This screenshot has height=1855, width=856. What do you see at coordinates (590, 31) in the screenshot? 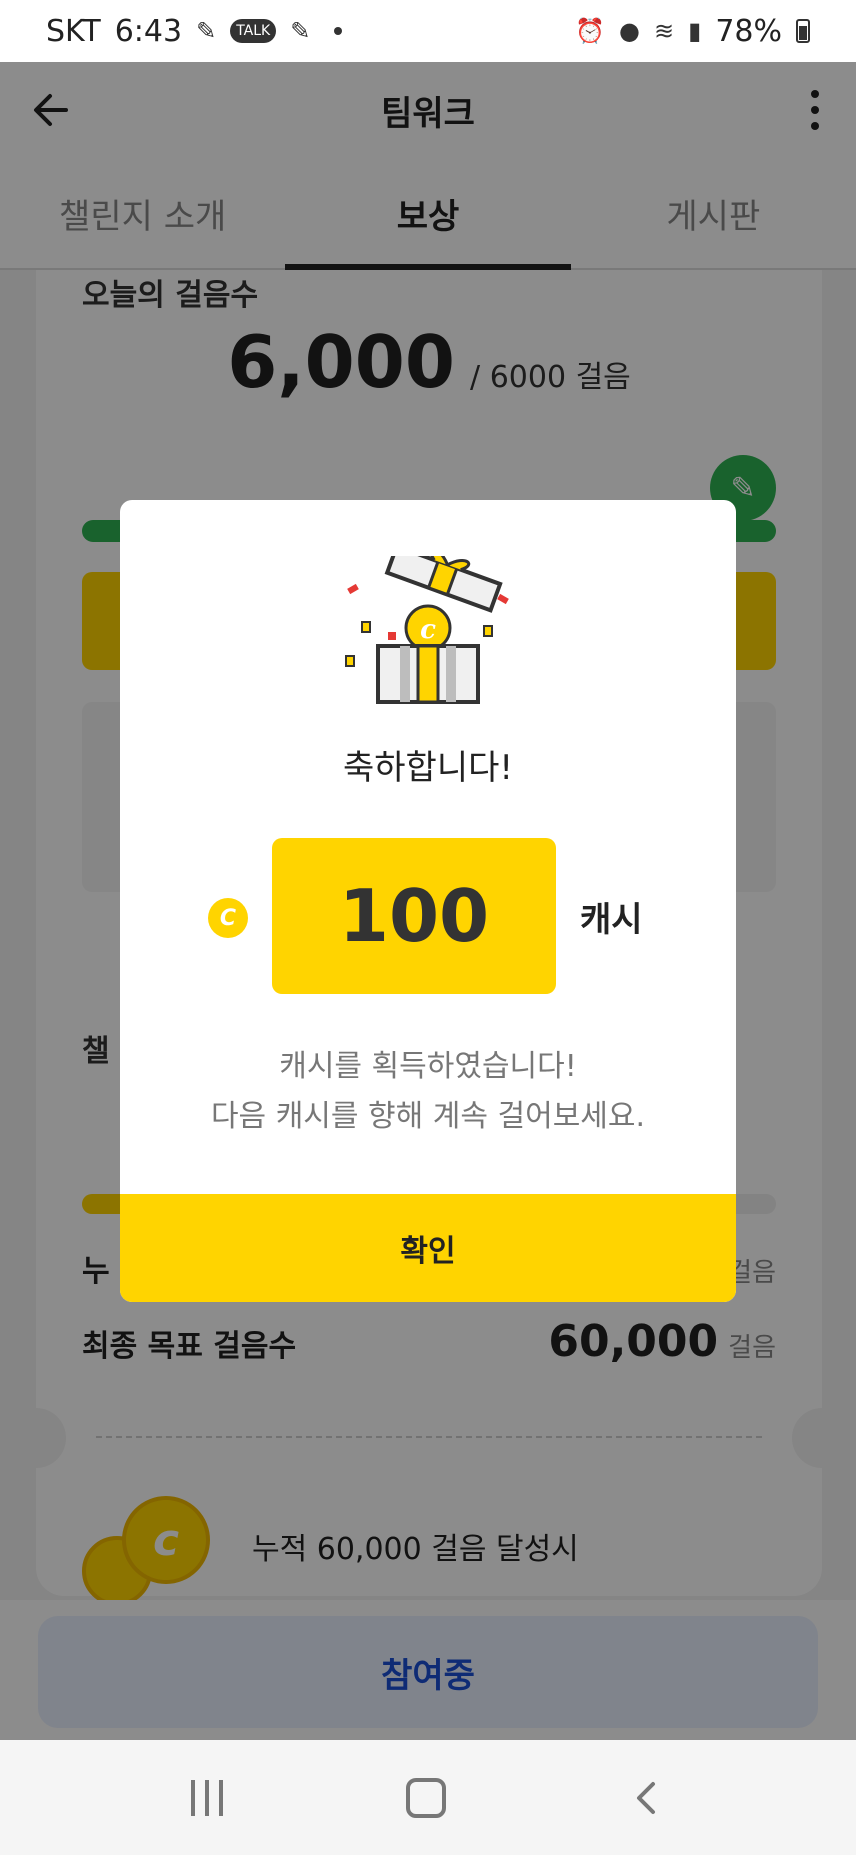
I see `alarm-icon: ⏰` at bounding box center [590, 31].